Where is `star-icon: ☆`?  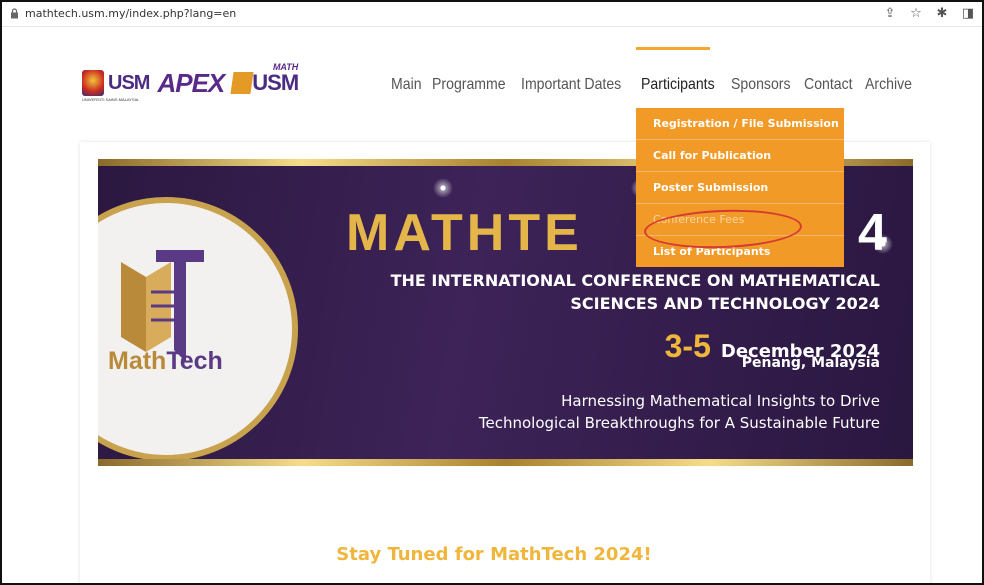 star-icon: ☆ is located at coordinates (916, 13).